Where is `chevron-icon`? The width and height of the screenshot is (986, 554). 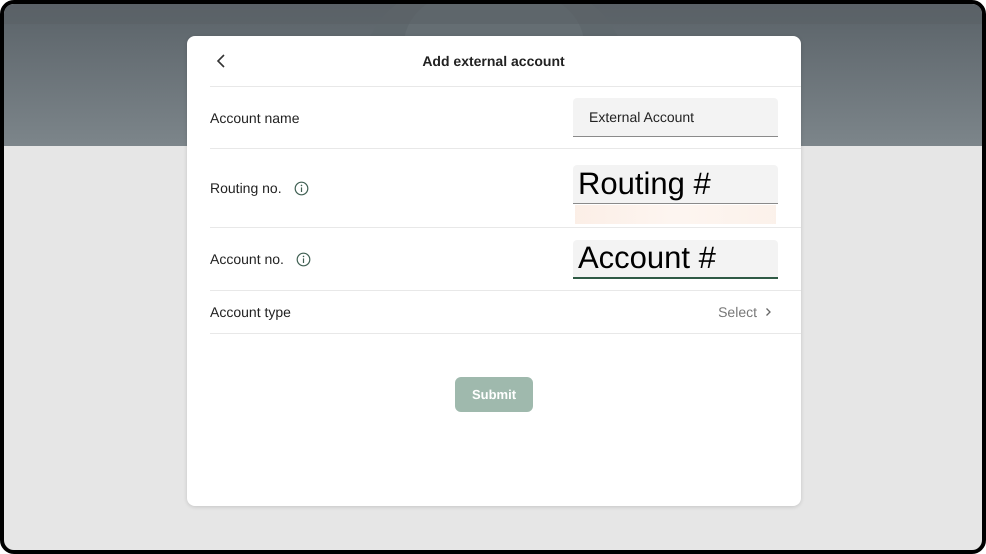 chevron-icon is located at coordinates (768, 312).